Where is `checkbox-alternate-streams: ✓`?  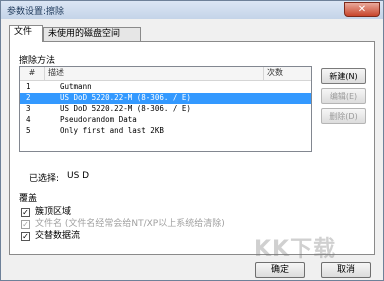
checkbox-alternate-streams: ✓ is located at coordinates (25, 236).